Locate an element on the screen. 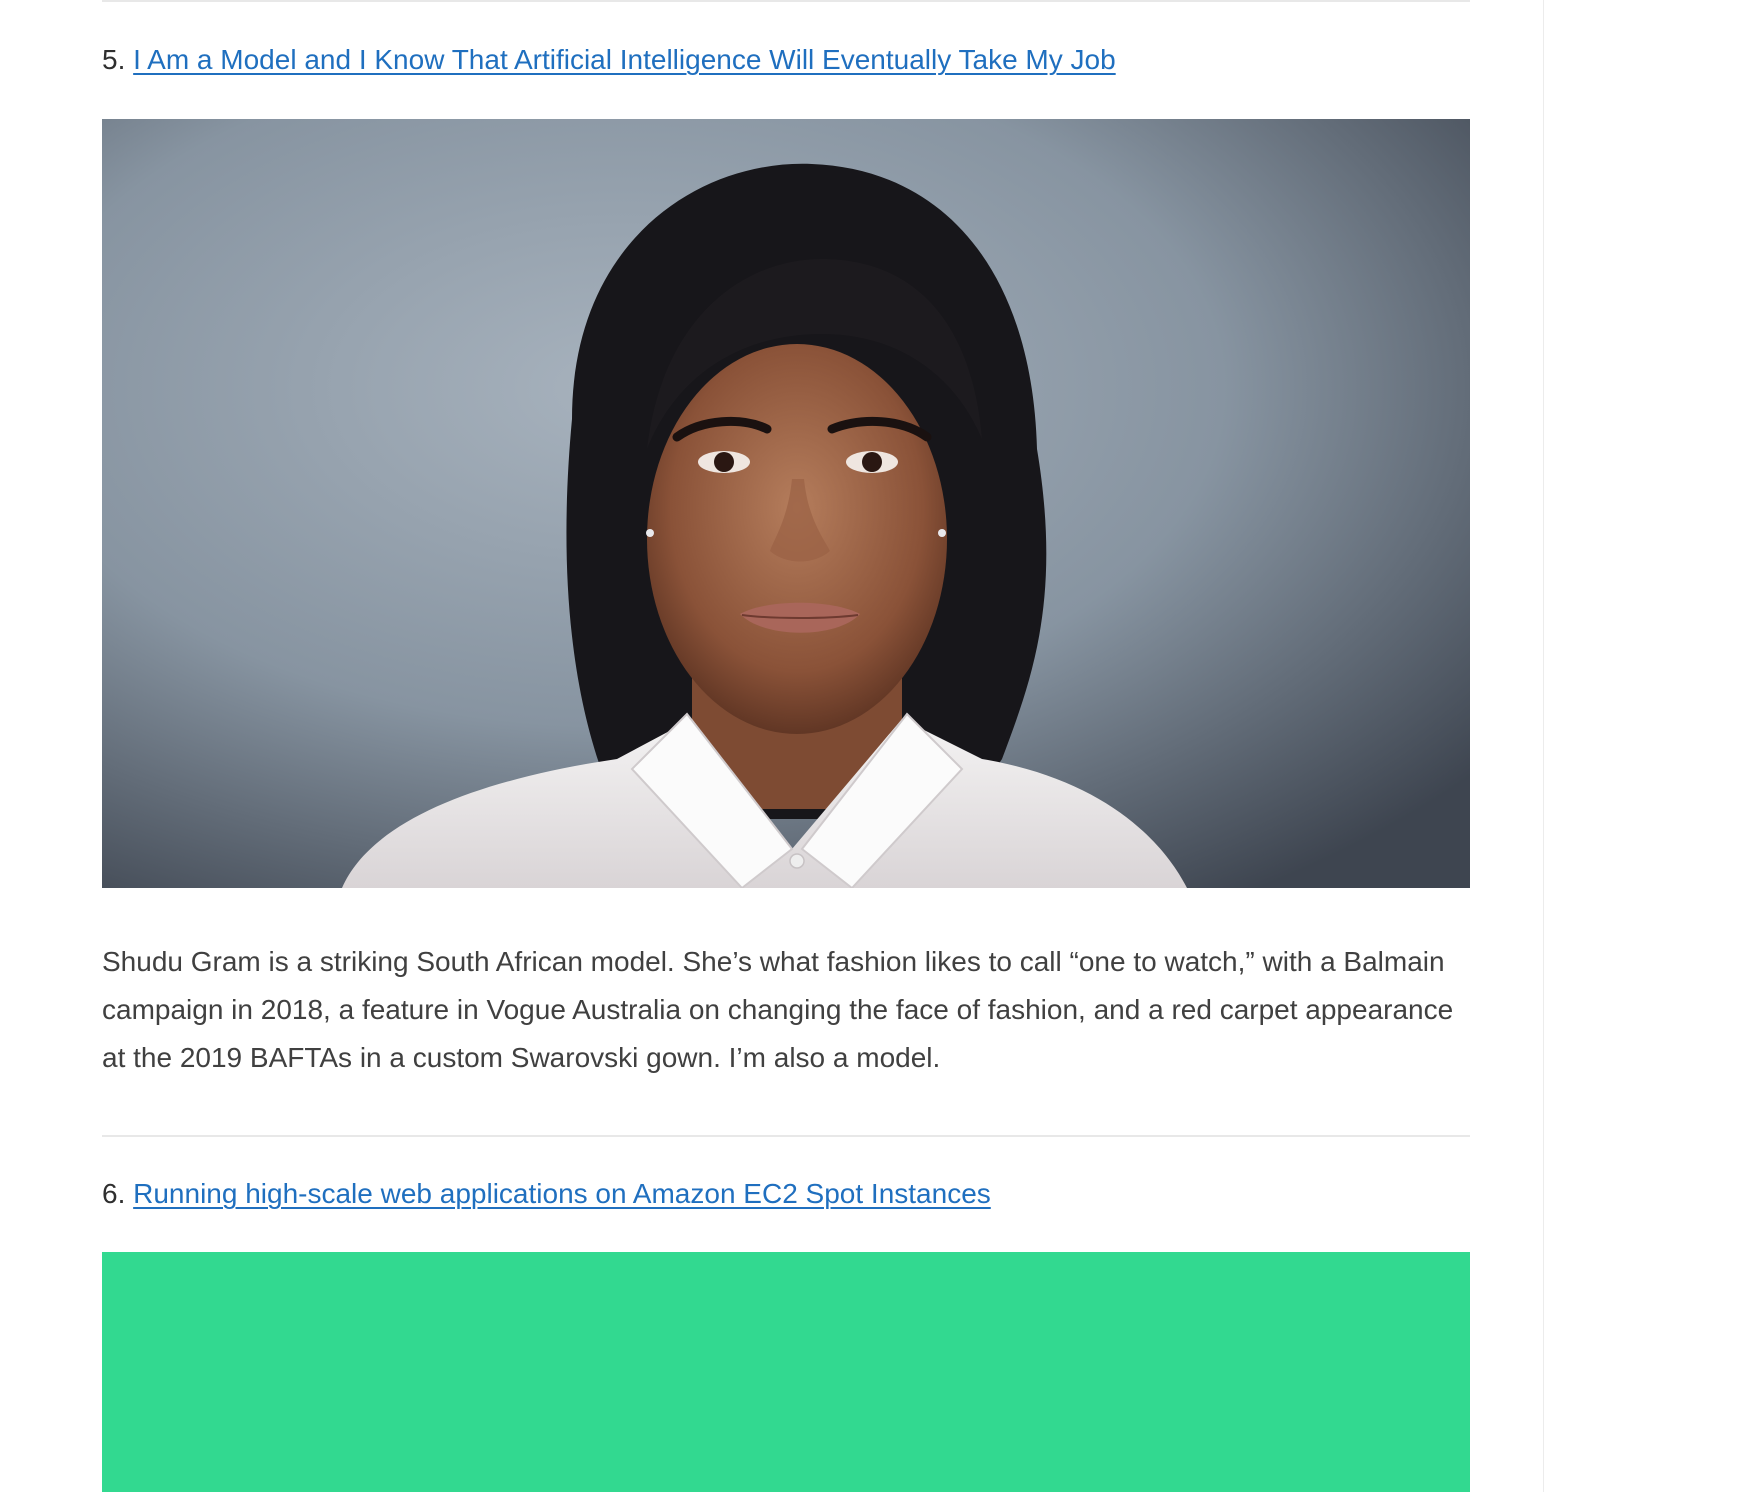  divider-top is located at coordinates (786, 1).